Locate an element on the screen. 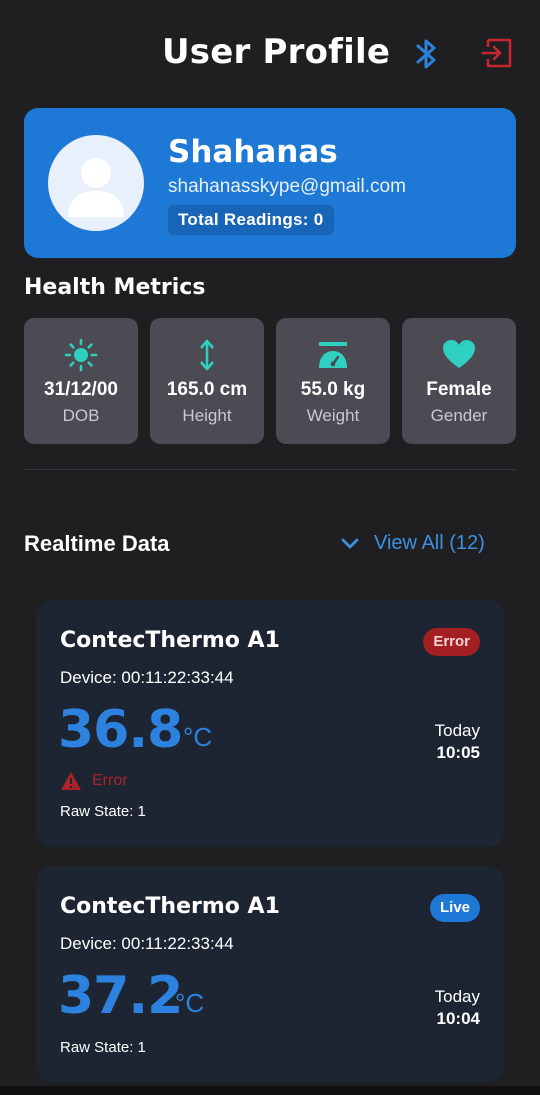 The width and height of the screenshot is (540, 1095). warning-icon is located at coordinates (71, 781).